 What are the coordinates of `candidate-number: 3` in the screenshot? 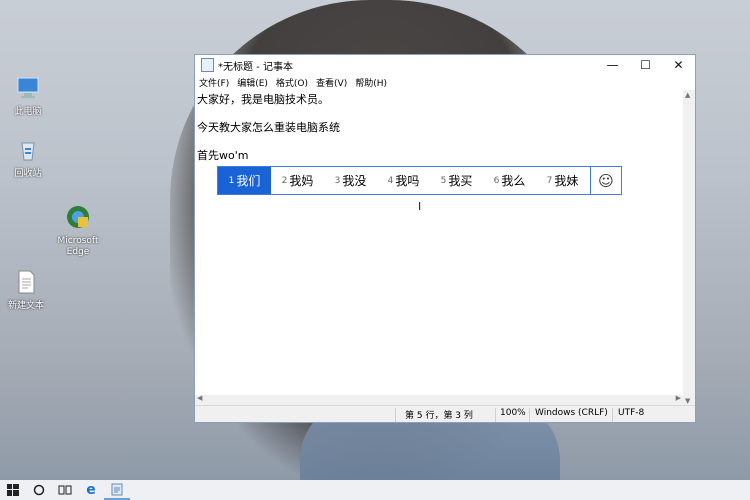 It's located at (337, 180).